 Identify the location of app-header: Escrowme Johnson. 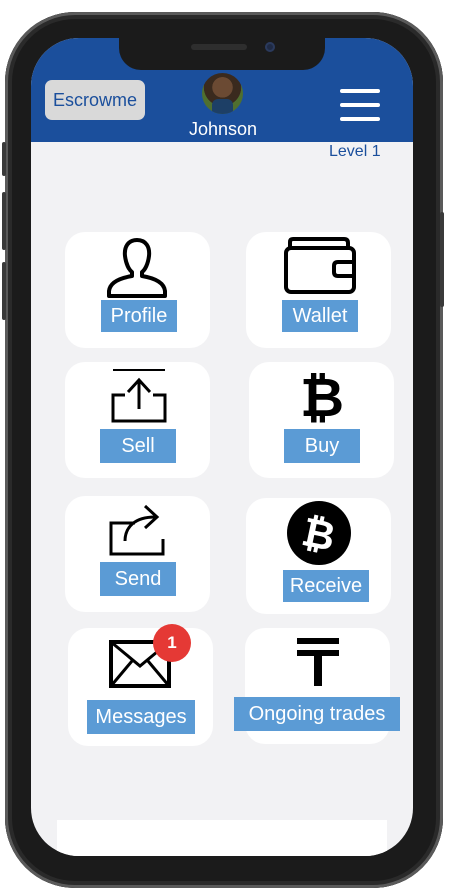
(222, 90).